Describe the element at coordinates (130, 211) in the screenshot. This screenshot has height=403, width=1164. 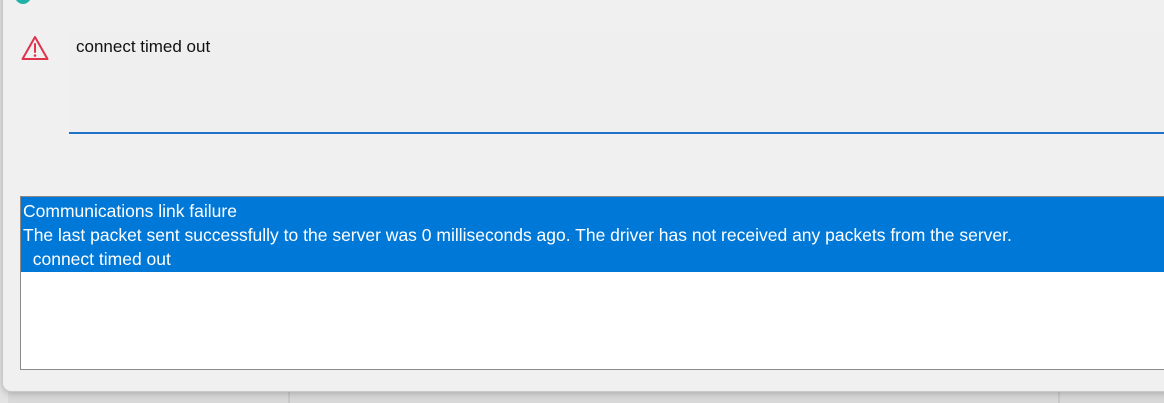
I see `details-line-1: Communications link failure` at that location.